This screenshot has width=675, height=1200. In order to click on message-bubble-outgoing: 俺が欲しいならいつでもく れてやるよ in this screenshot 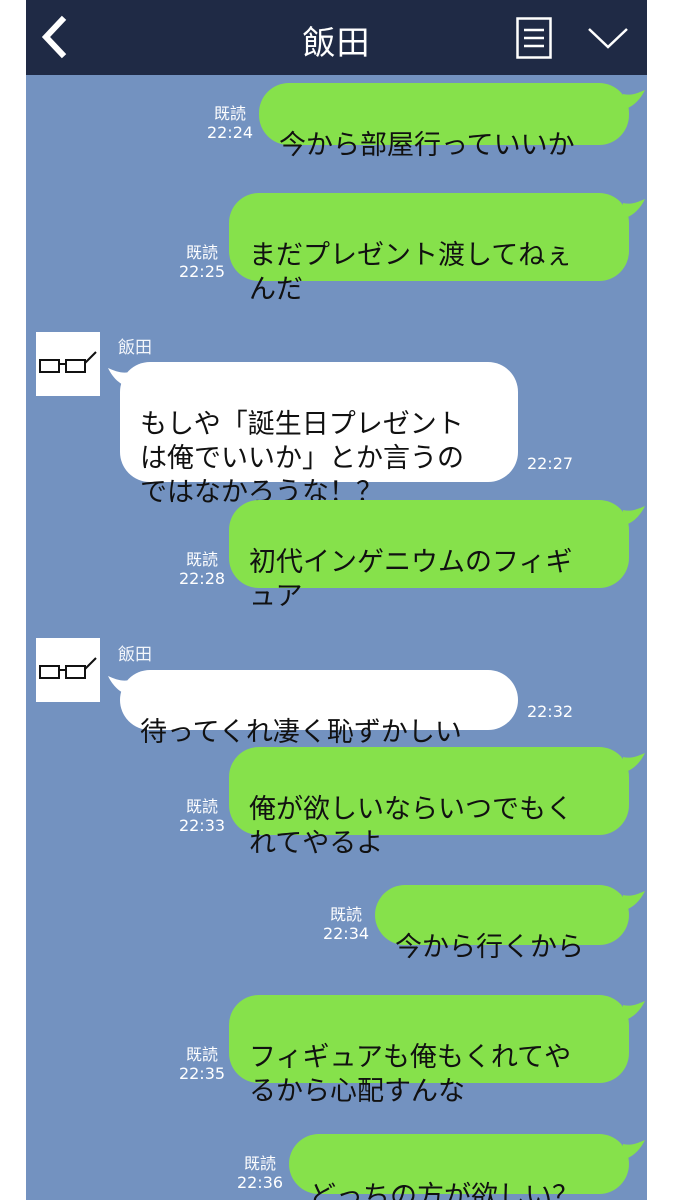, I will do `click(429, 803)`.